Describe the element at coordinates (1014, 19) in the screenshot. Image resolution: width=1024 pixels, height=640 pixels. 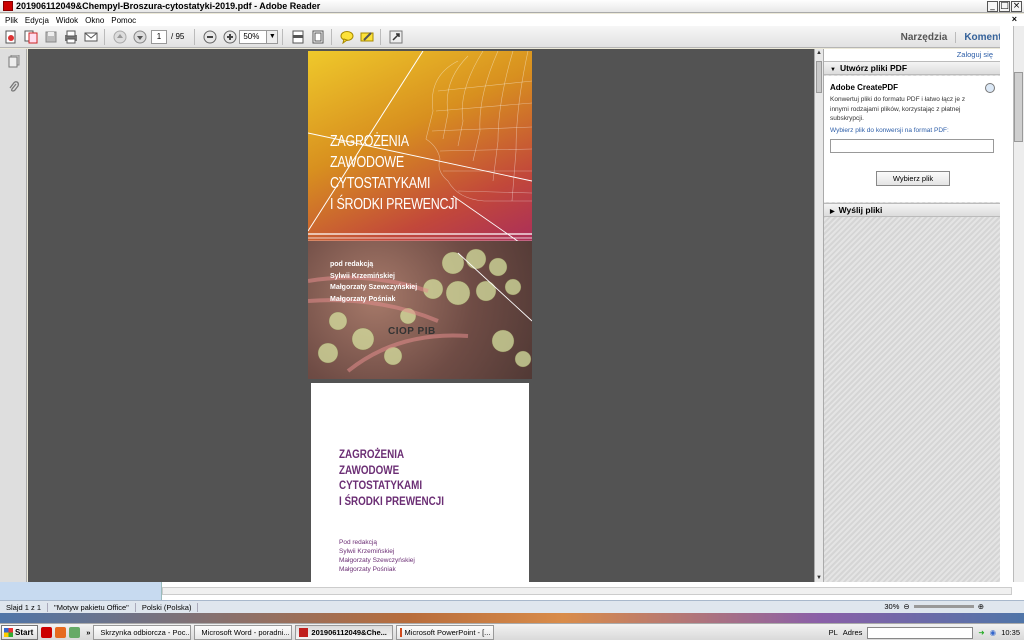
I see `document-close-button: ×` at that location.